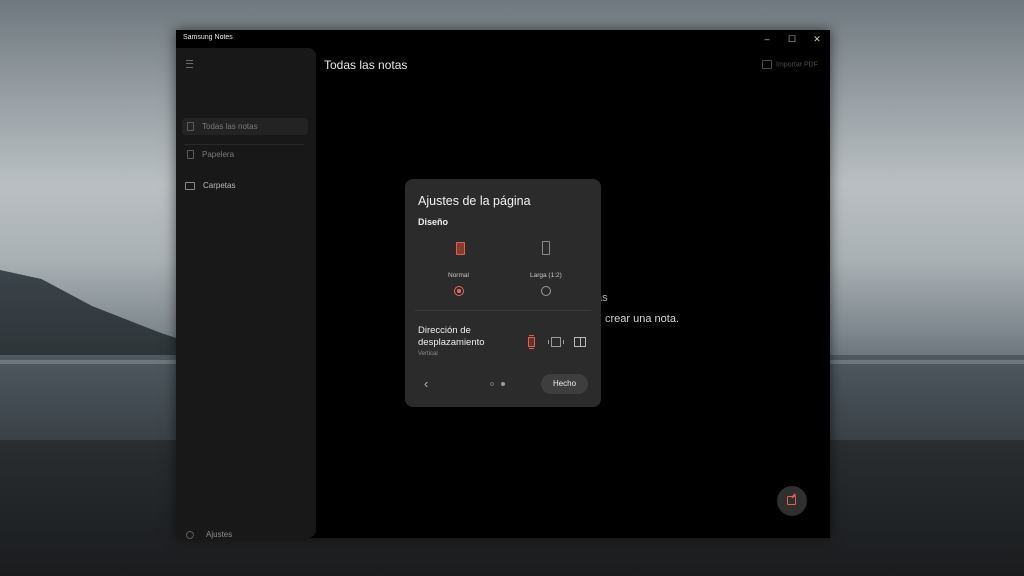  I want to click on sidebar-item-folders: Carpetas, so click(219, 185).